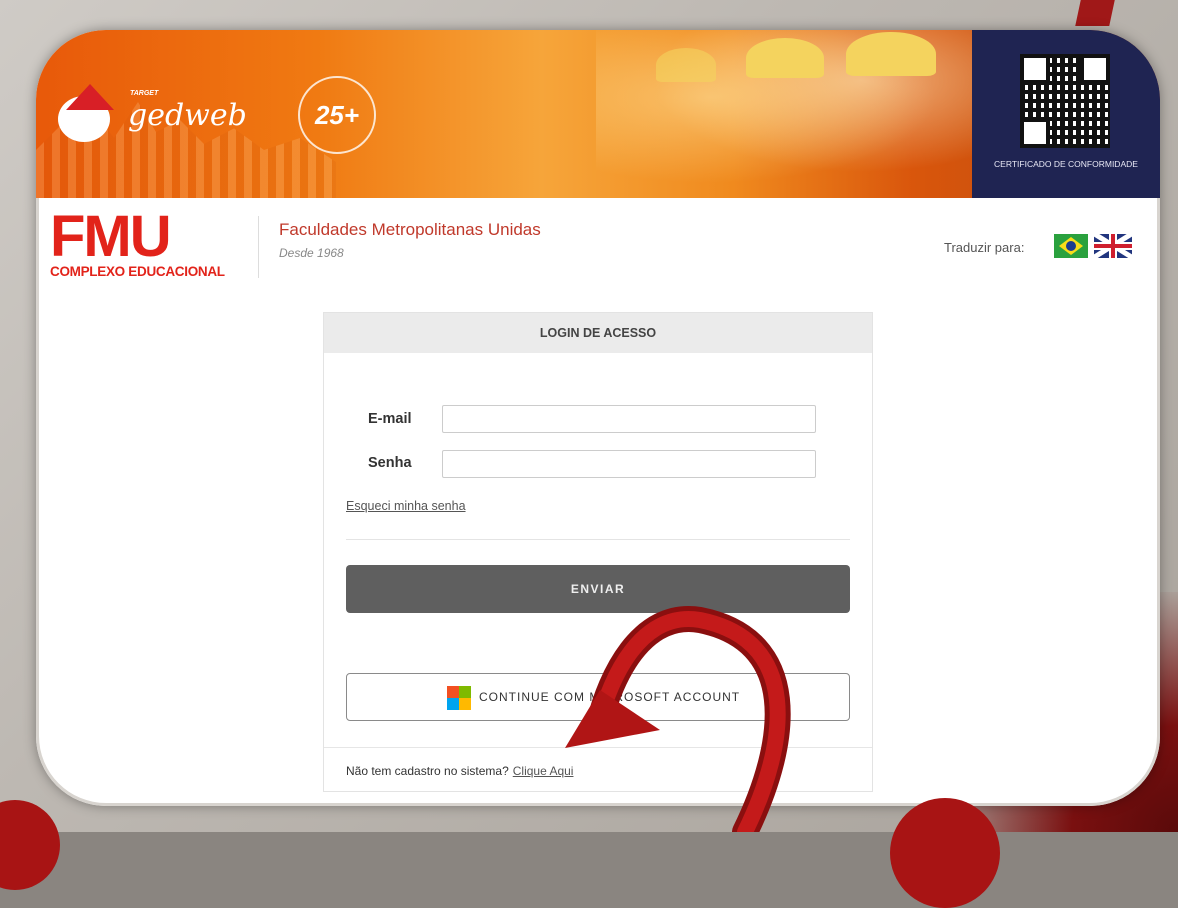 This screenshot has height=908, width=1178. What do you see at coordinates (90, 97) in the screenshot?
I see `santa-hat-icon` at bounding box center [90, 97].